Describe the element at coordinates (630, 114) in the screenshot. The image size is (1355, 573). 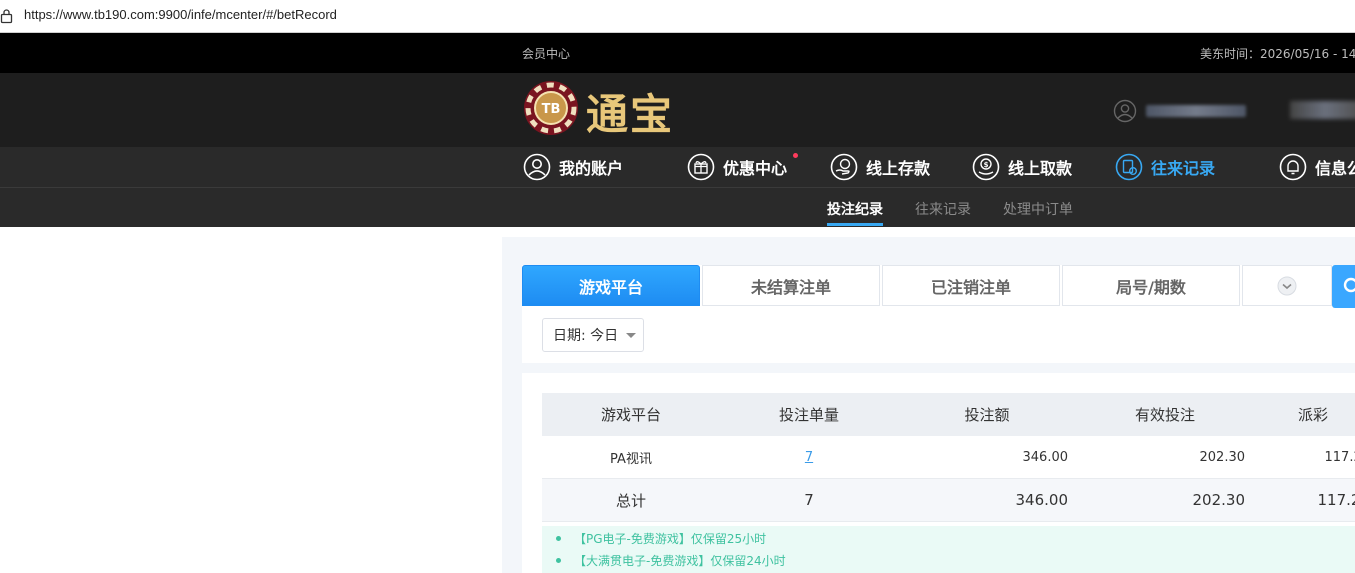
I see `logo-text: 通宝` at that location.